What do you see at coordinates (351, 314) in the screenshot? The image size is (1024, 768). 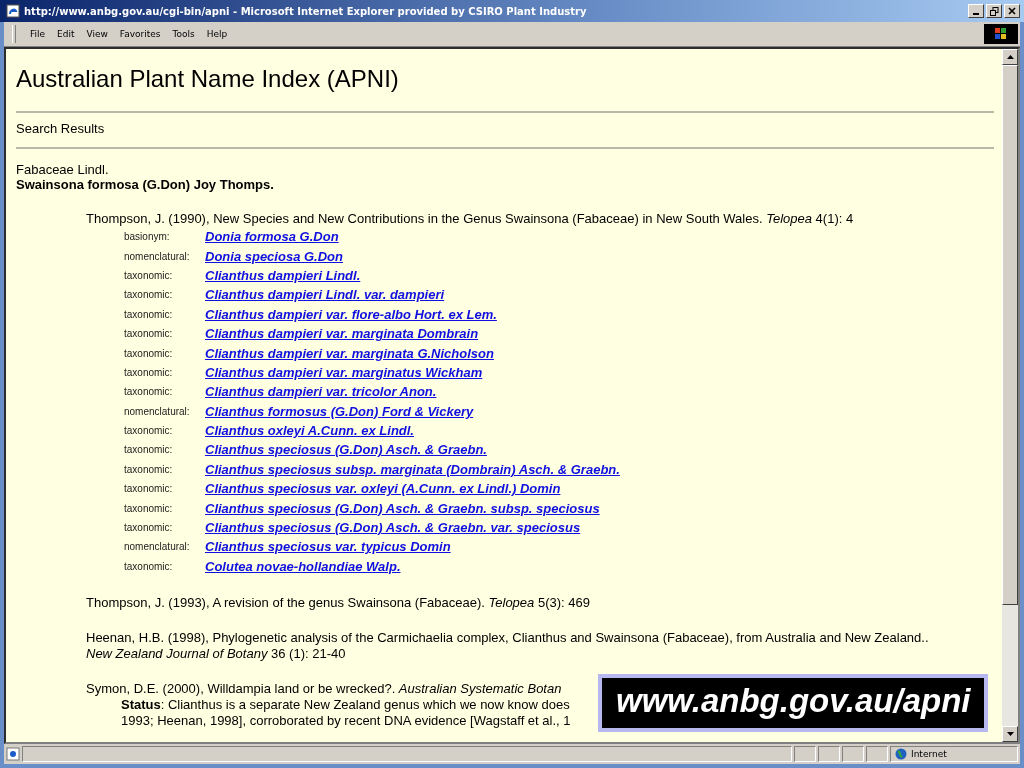 I see `name-link: Clianthus dampieri var. flore-albo Hort. ex Lem.` at bounding box center [351, 314].